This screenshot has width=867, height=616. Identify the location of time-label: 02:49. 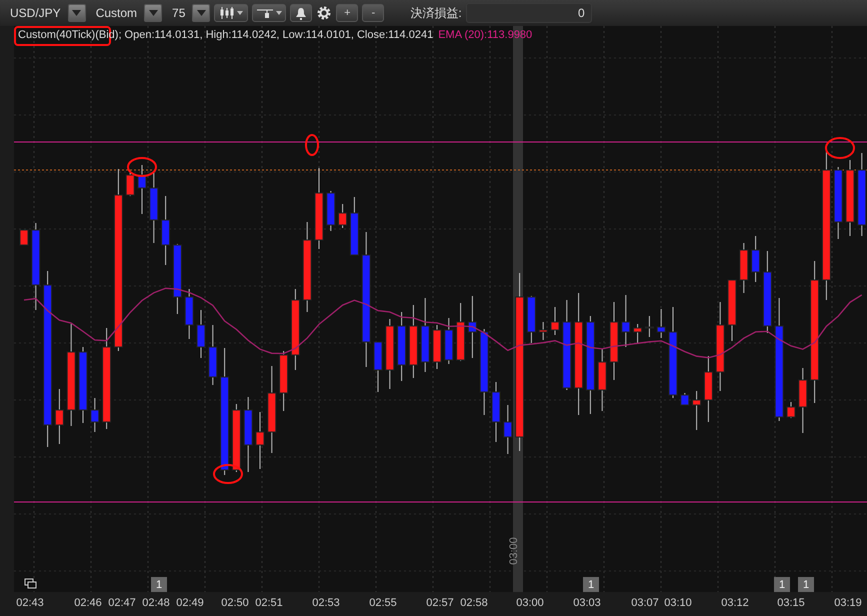
(190, 603).